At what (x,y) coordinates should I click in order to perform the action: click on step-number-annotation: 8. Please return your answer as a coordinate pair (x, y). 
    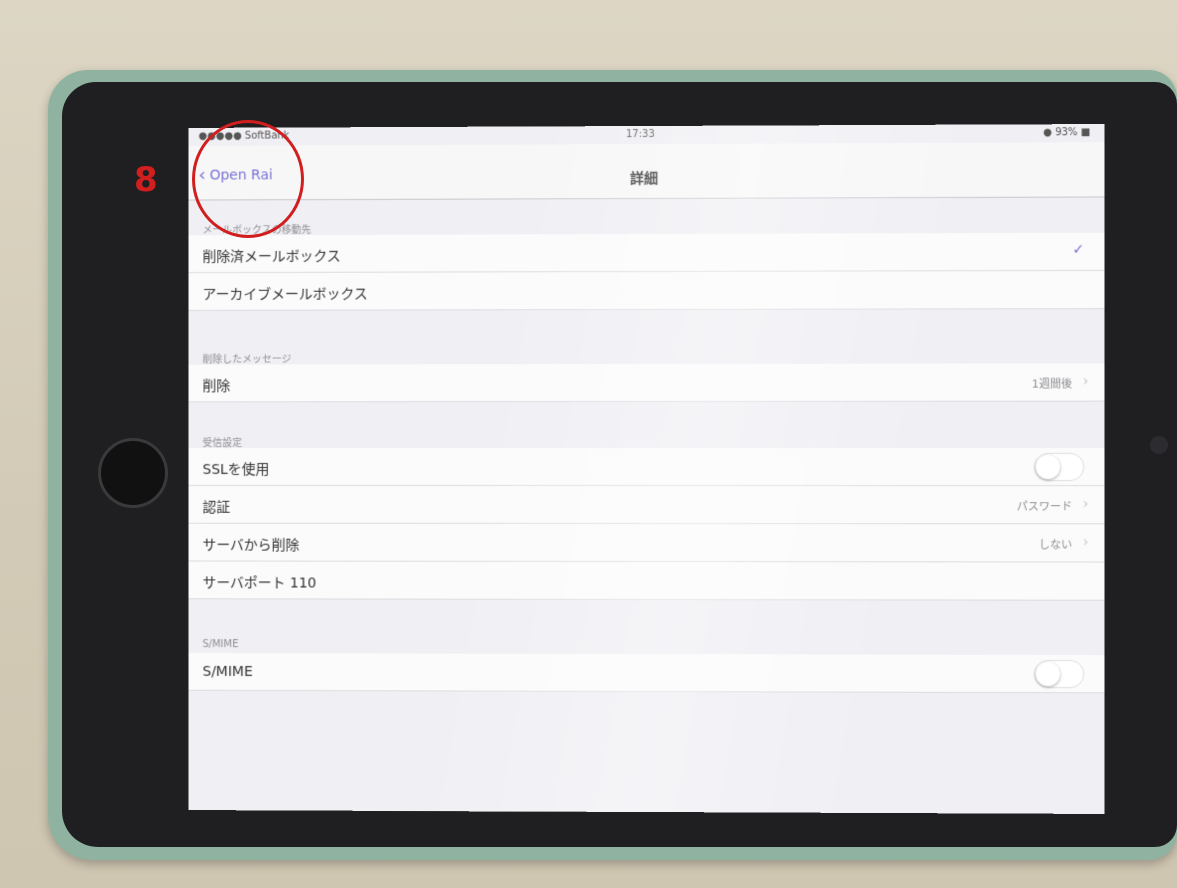
    Looking at the image, I should click on (146, 180).